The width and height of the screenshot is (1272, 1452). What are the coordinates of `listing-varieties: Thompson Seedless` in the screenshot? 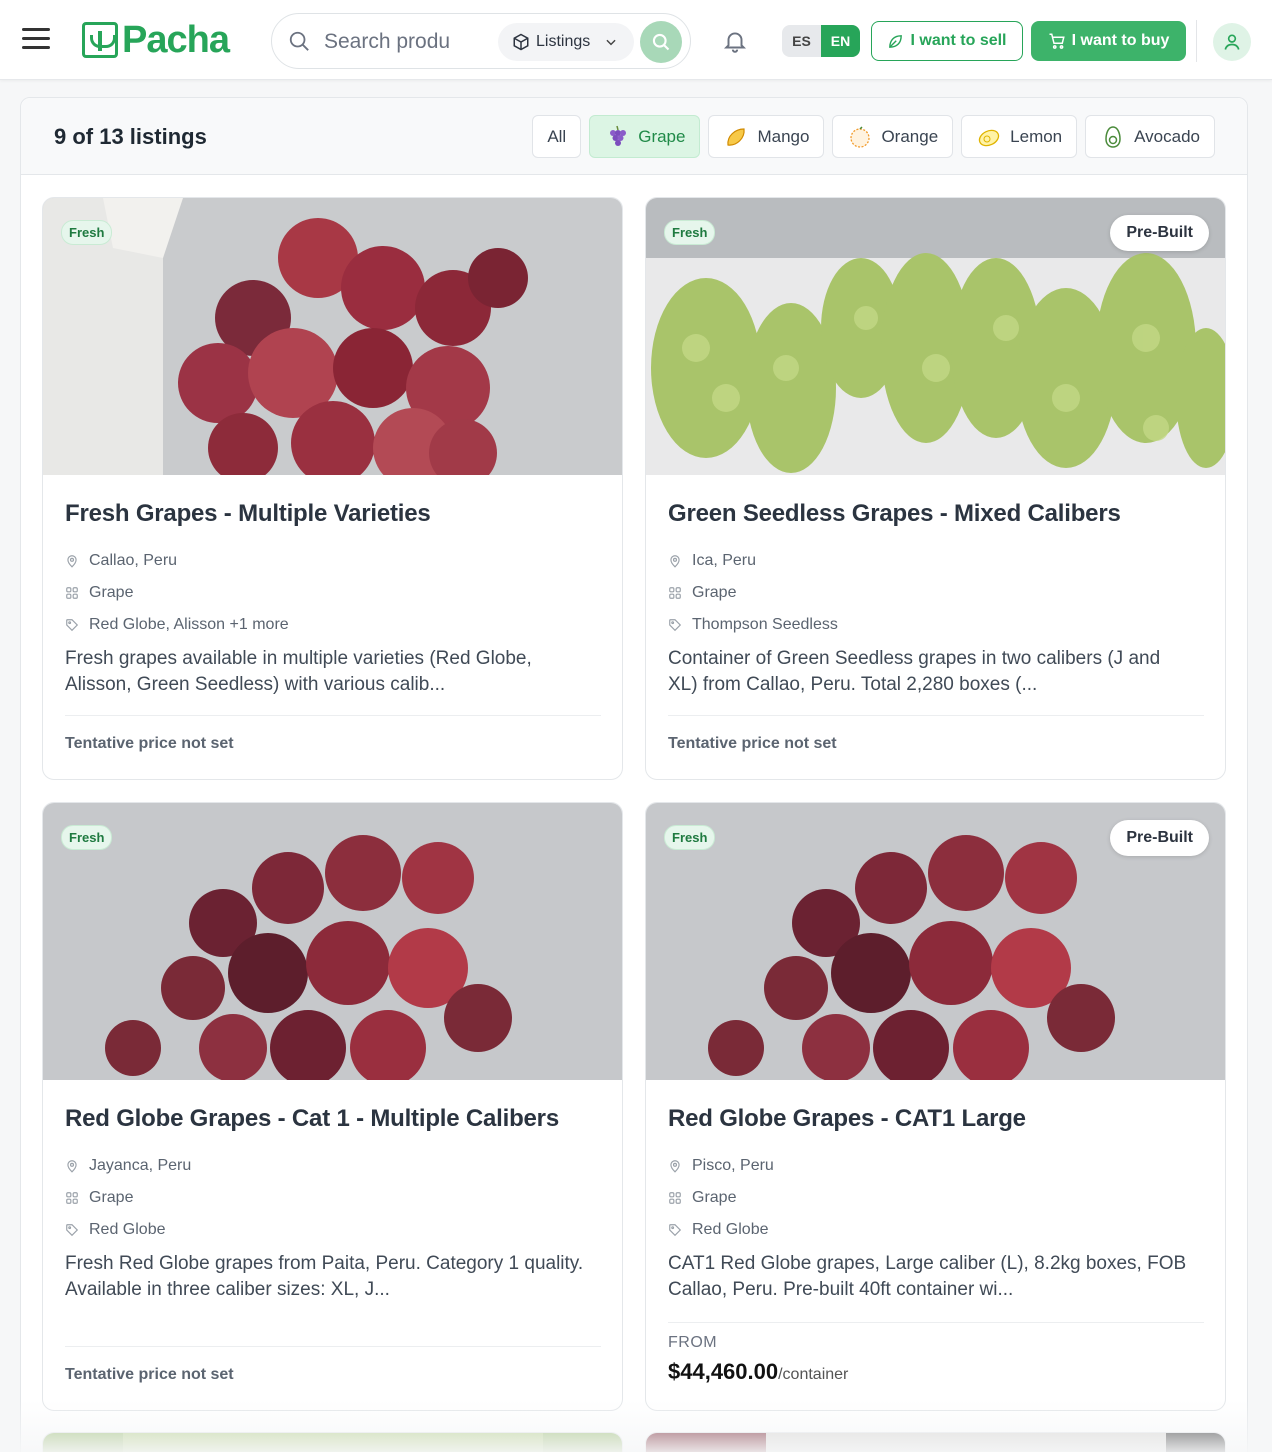 It's located at (753, 625).